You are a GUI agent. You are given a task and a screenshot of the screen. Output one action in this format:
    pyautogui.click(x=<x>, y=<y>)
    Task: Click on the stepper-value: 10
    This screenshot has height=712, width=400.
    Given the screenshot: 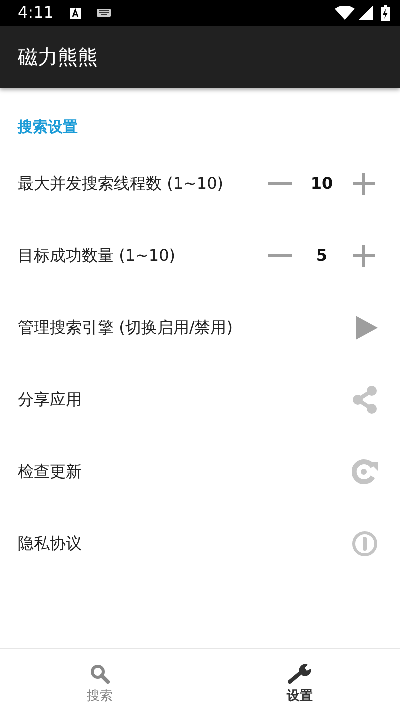 What is the action you would take?
    pyautogui.click(x=322, y=184)
    